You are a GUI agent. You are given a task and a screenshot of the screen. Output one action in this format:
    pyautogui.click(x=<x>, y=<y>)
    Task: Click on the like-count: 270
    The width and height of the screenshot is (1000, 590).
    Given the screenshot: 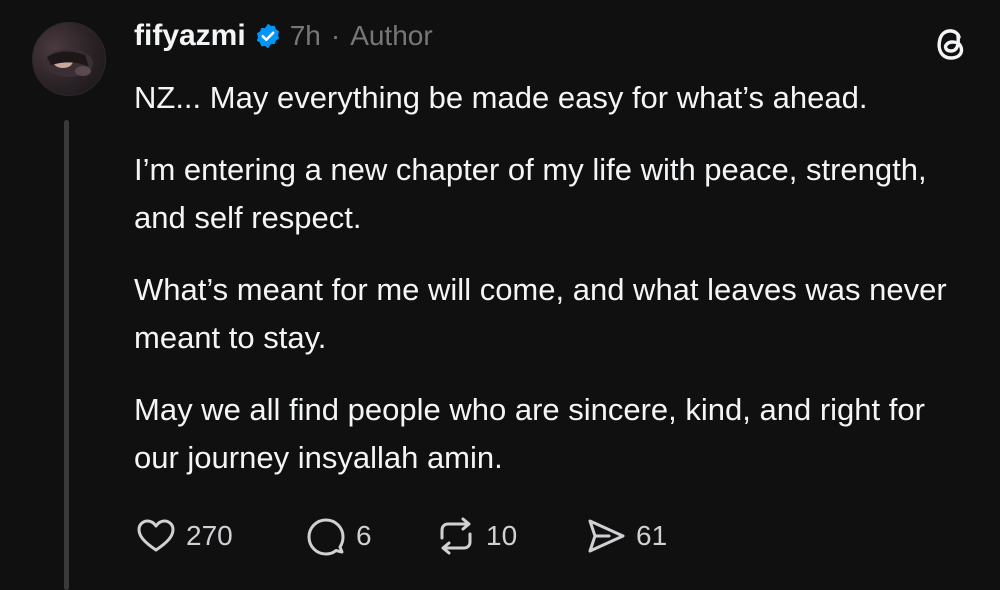 What is the action you would take?
    pyautogui.click(x=209, y=535)
    